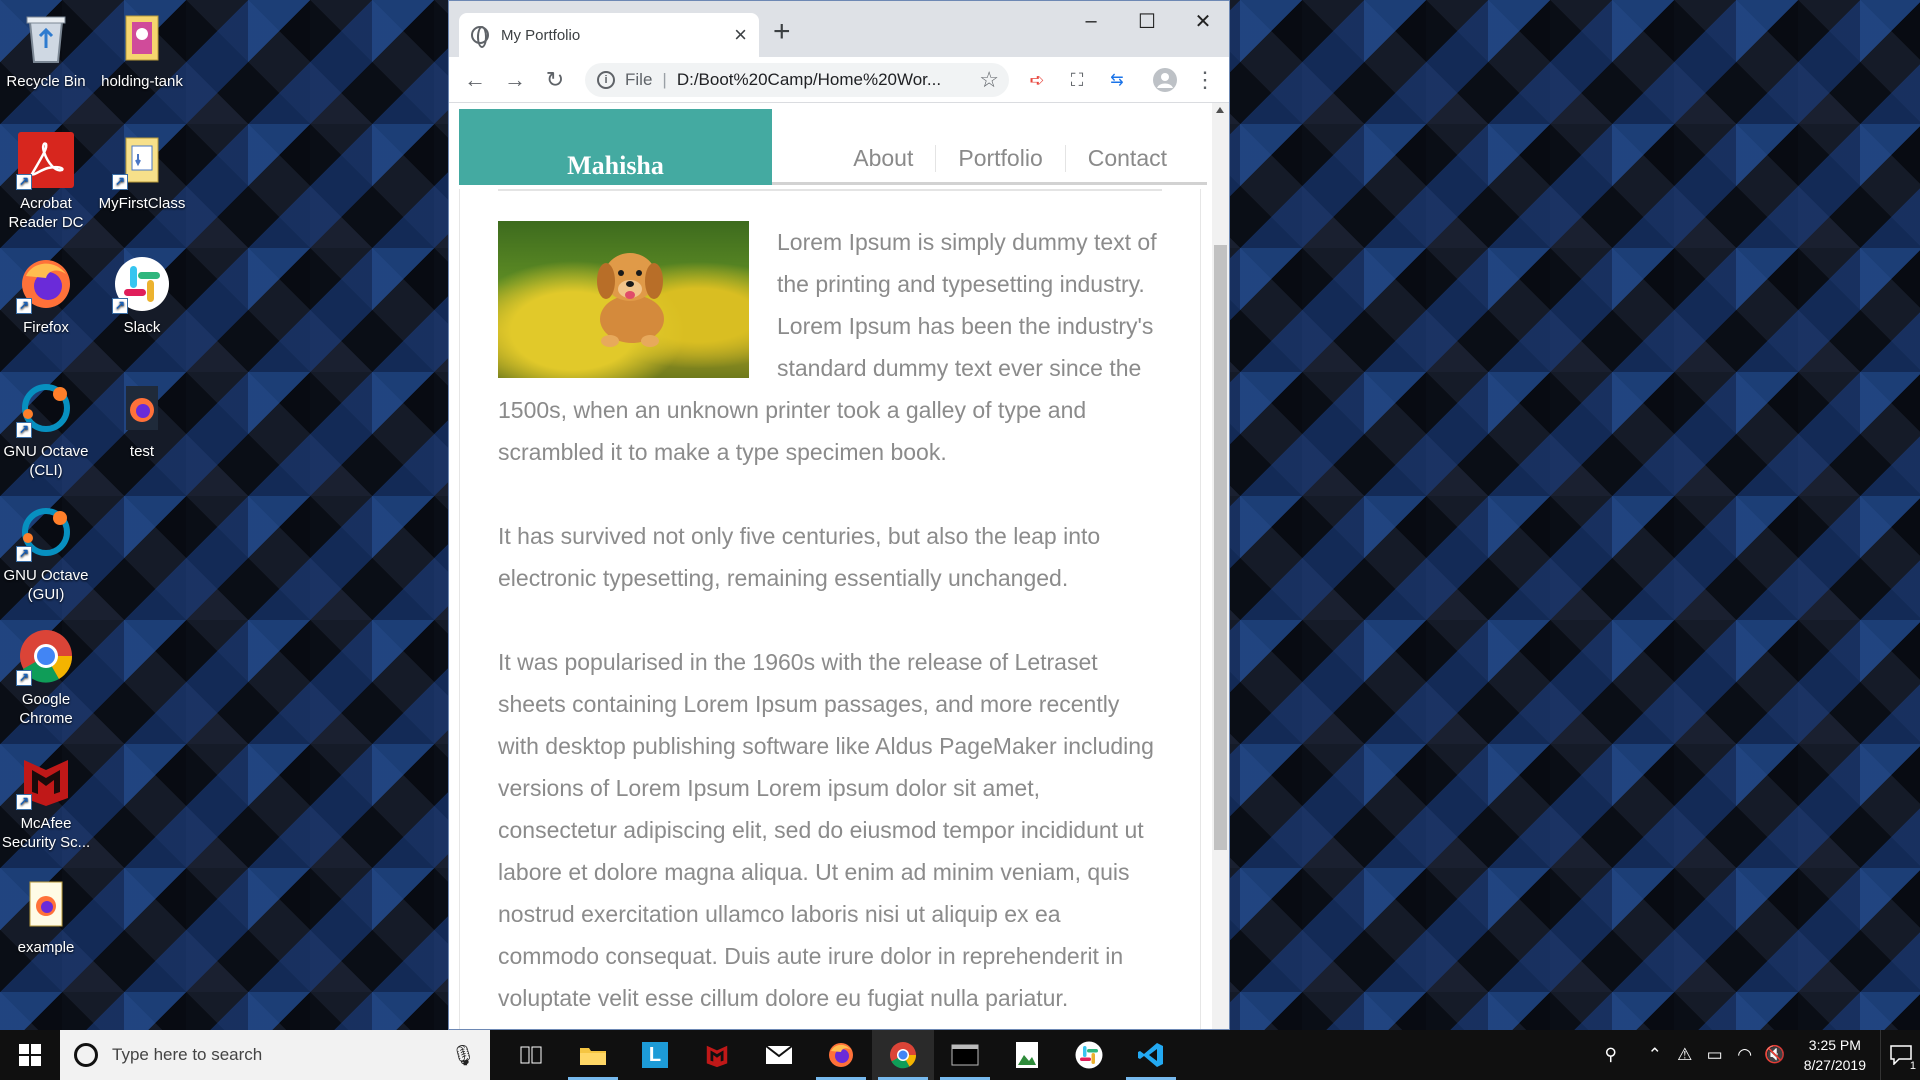 The image size is (1920, 1080). What do you see at coordinates (46, 81) in the screenshot?
I see `desktop-icon-label: Recycle Bin` at bounding box center [46, 81].